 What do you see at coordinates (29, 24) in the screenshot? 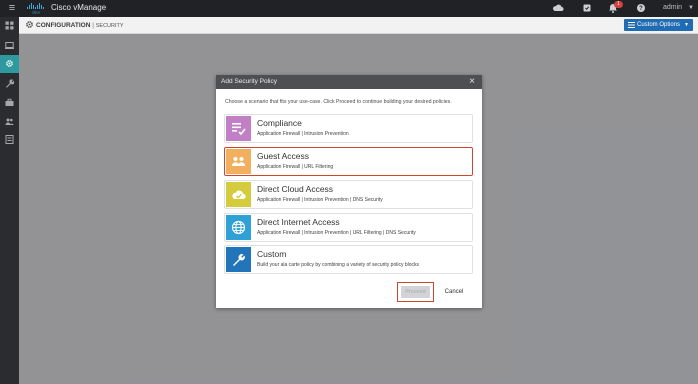
I see `gear-icon` at bounding box center [29, 24].